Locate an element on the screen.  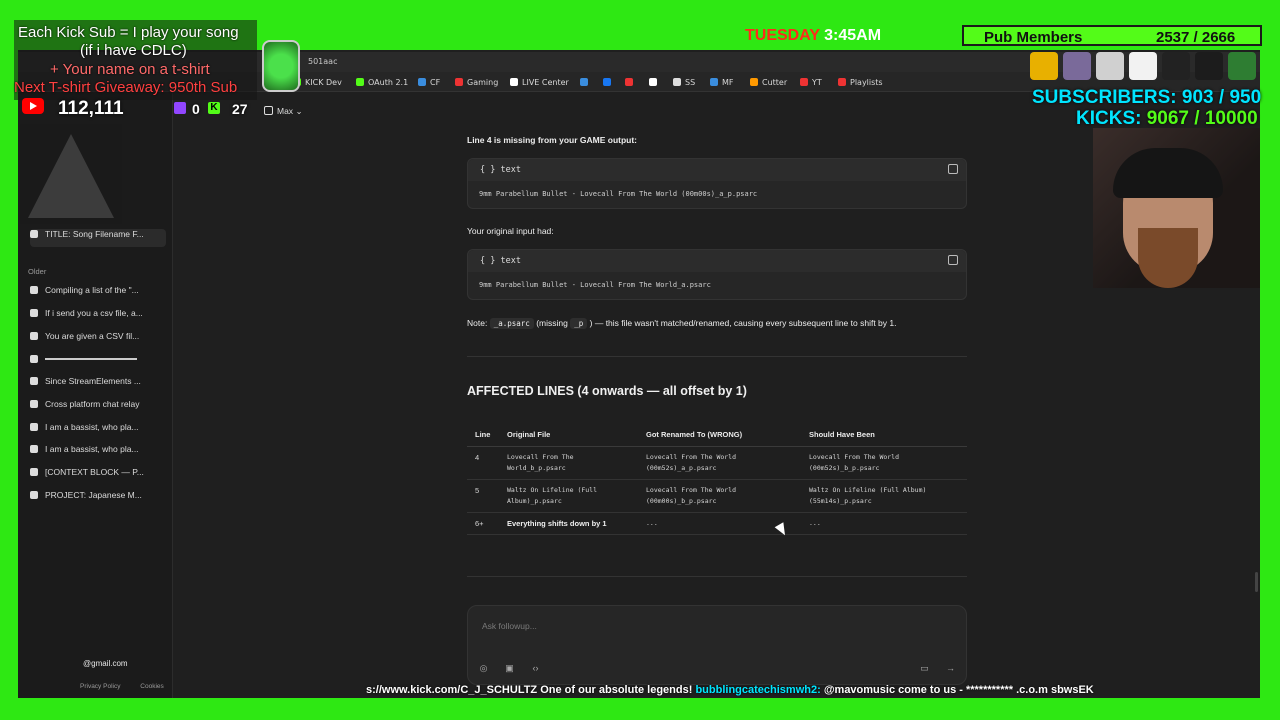
streamer-beard is located at coordinates (1168, 258).